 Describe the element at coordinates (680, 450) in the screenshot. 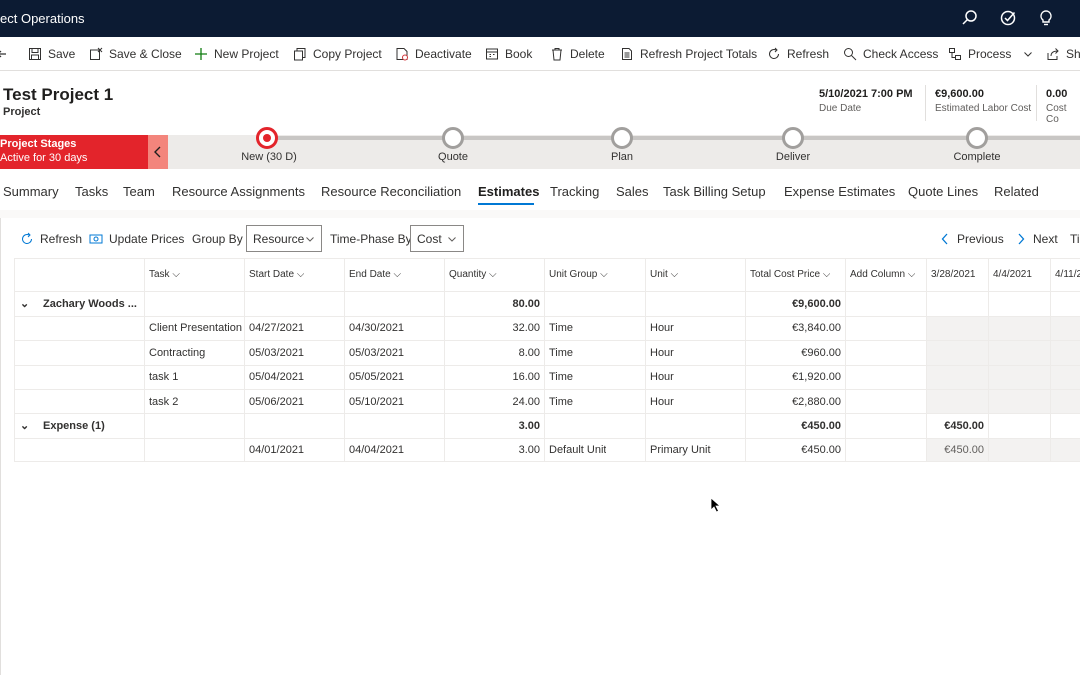

I see `cell-unit: Primary Unit` at that location.